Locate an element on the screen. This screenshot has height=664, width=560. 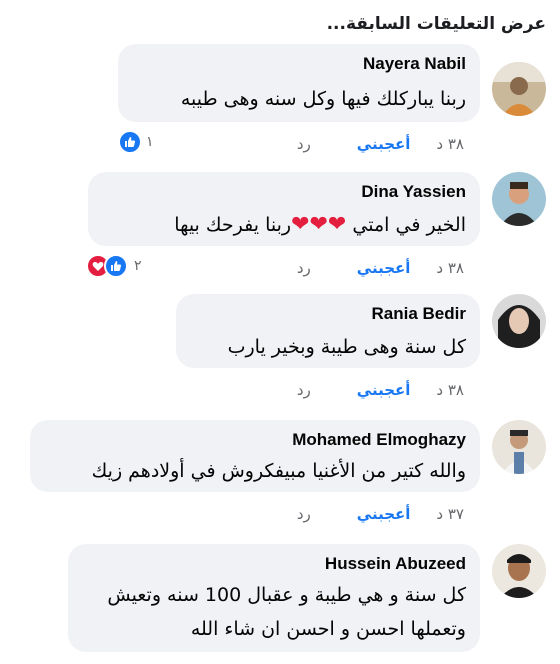
comment-text: الخير في امتي ❤❤❤ربنا يفرحك بيها is located at coordinates (320, 225).